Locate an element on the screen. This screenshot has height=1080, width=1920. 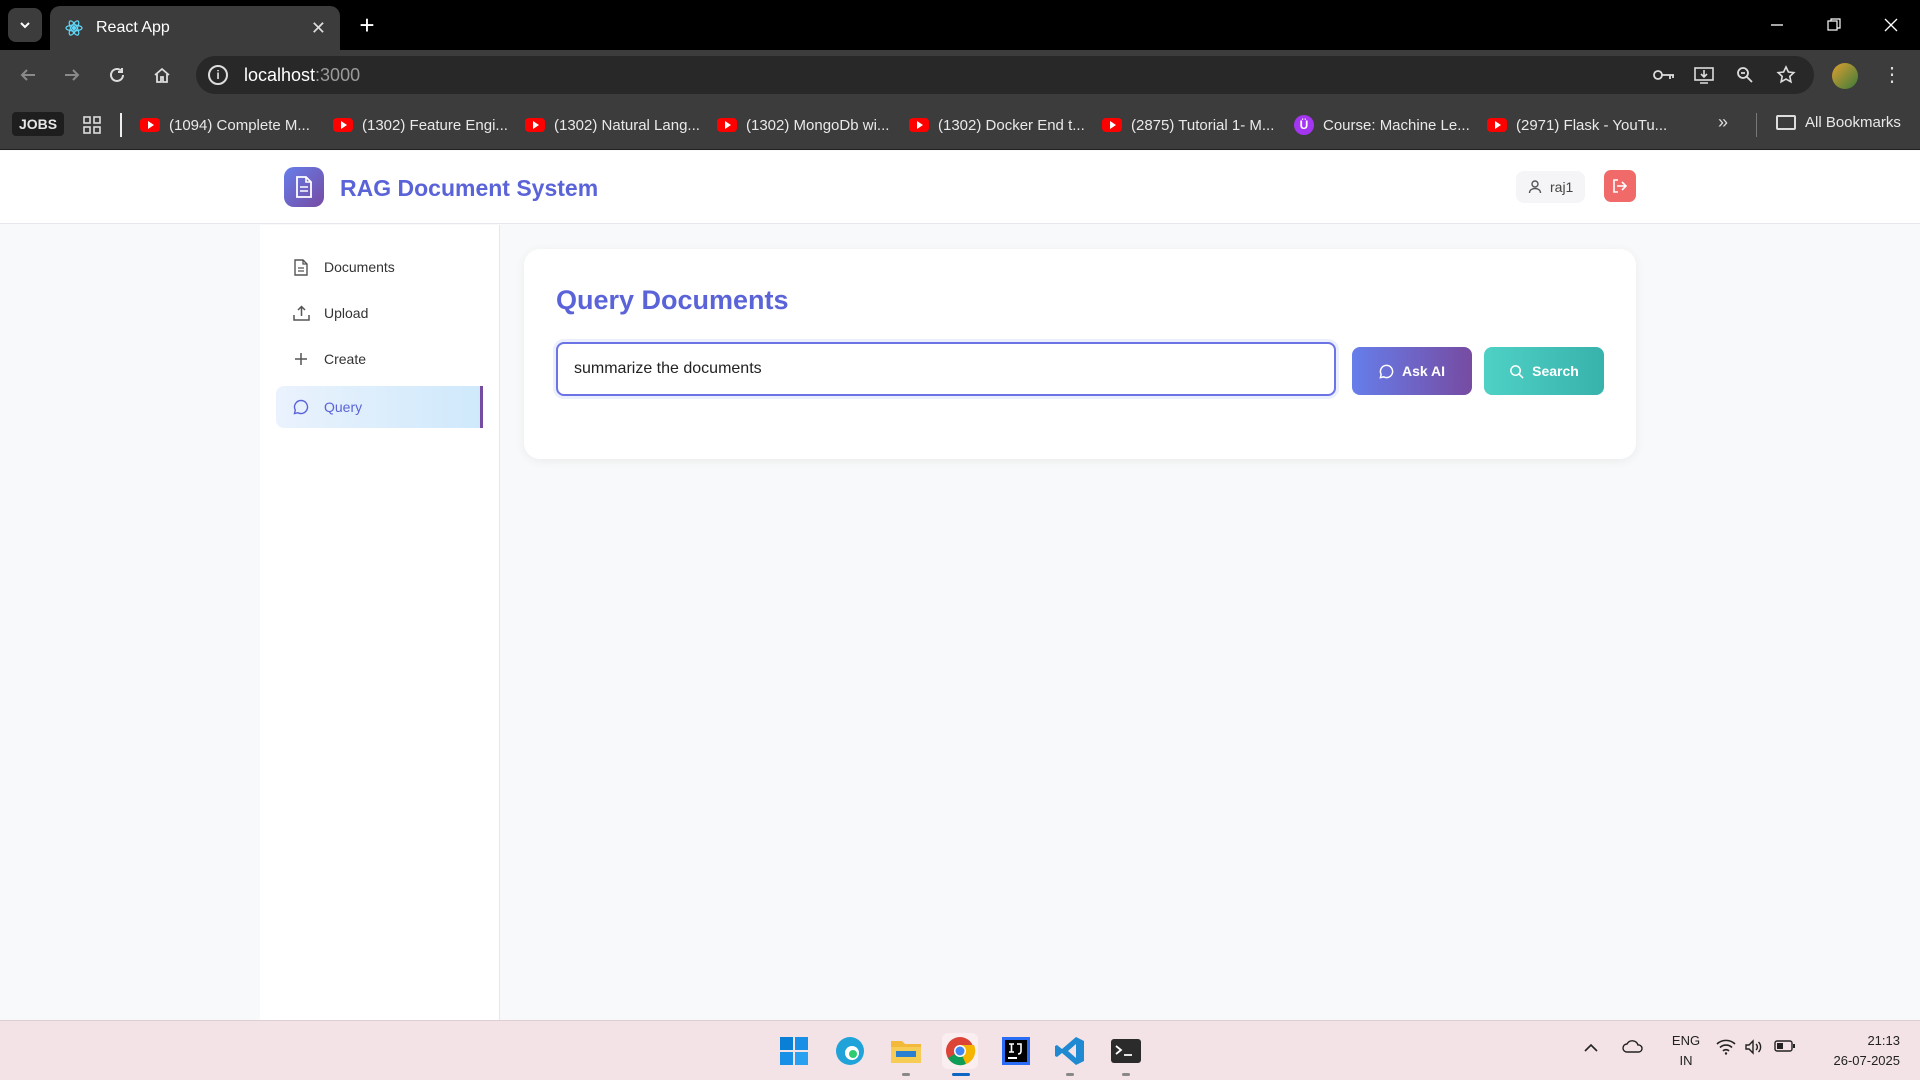
sidebar-item-create: Create is located at coordinates (379, 359).